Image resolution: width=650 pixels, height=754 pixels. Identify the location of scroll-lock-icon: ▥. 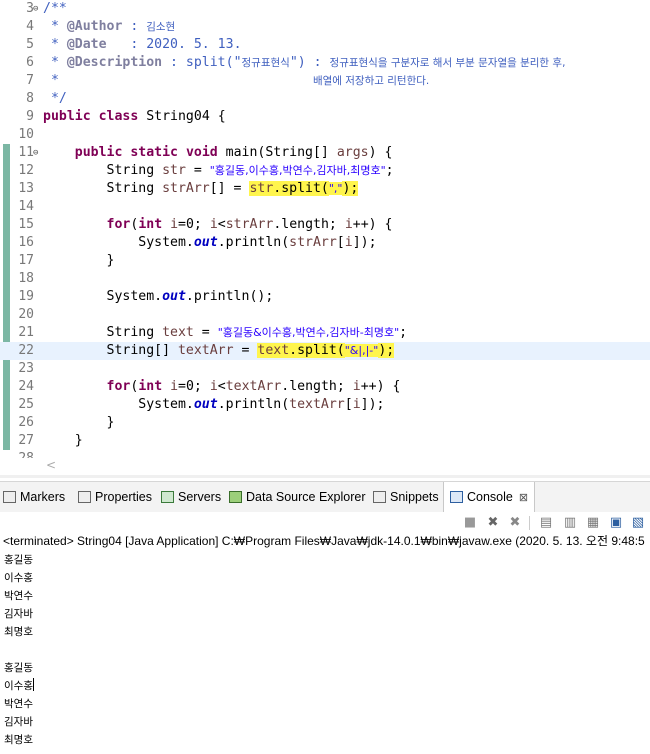
(570, 523).